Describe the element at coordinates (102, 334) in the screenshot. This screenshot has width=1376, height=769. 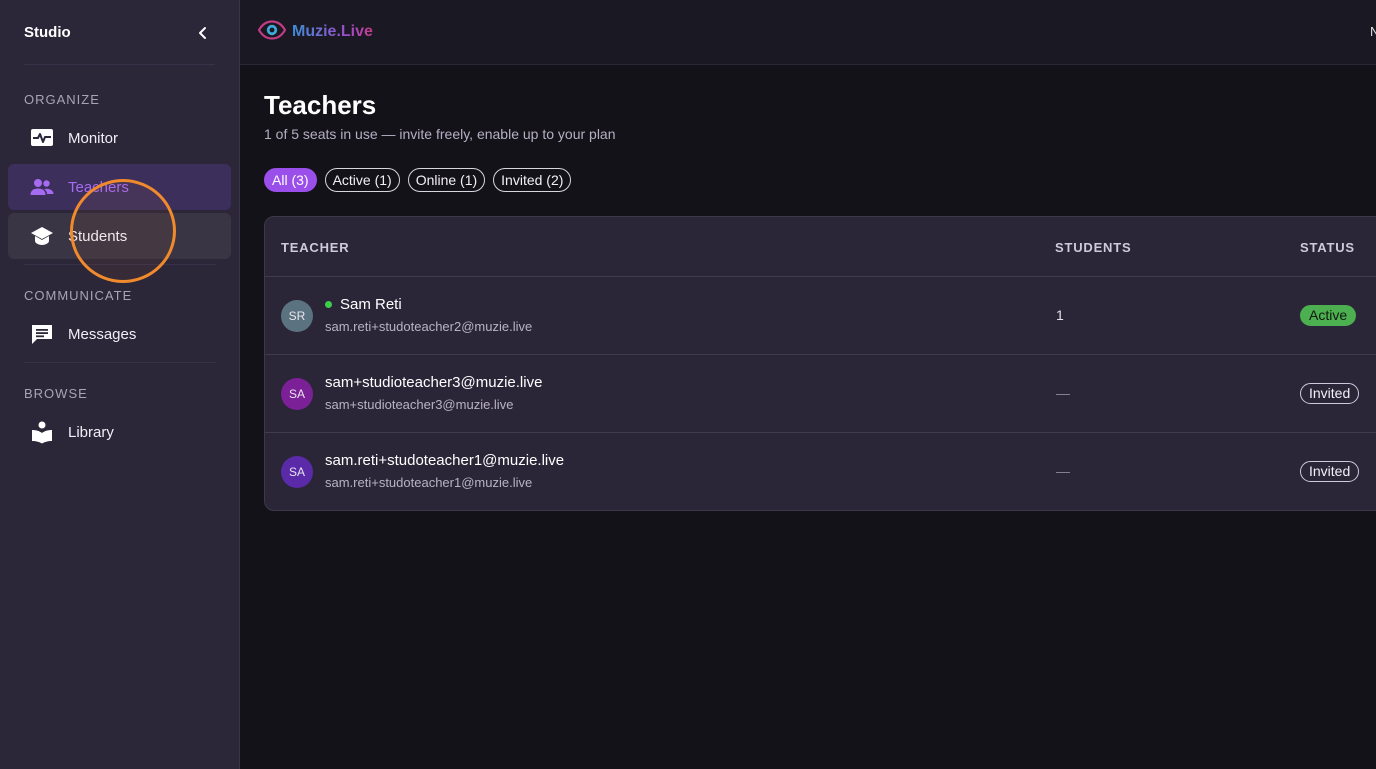
I see `sidebar-item-label: Messages` at that location.